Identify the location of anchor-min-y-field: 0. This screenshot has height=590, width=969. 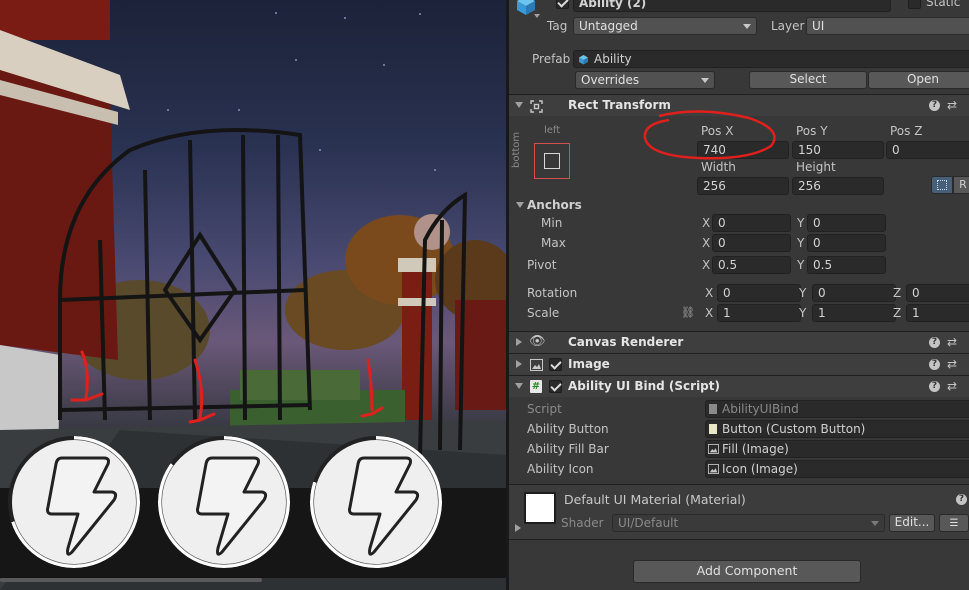
(846, 223).